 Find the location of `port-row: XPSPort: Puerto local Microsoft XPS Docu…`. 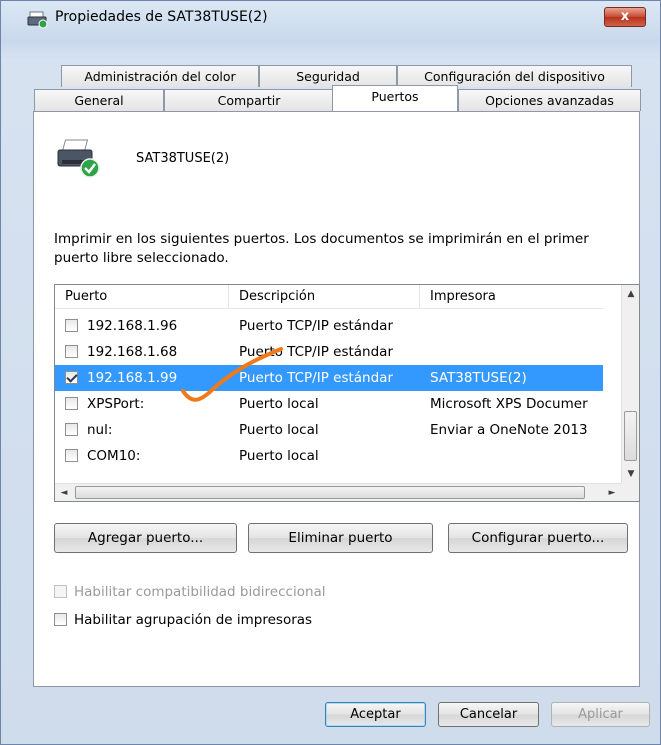

port-row: XPSPort: Puerto local Microsoft XPS Docu… is located at coordinates (329, 404).